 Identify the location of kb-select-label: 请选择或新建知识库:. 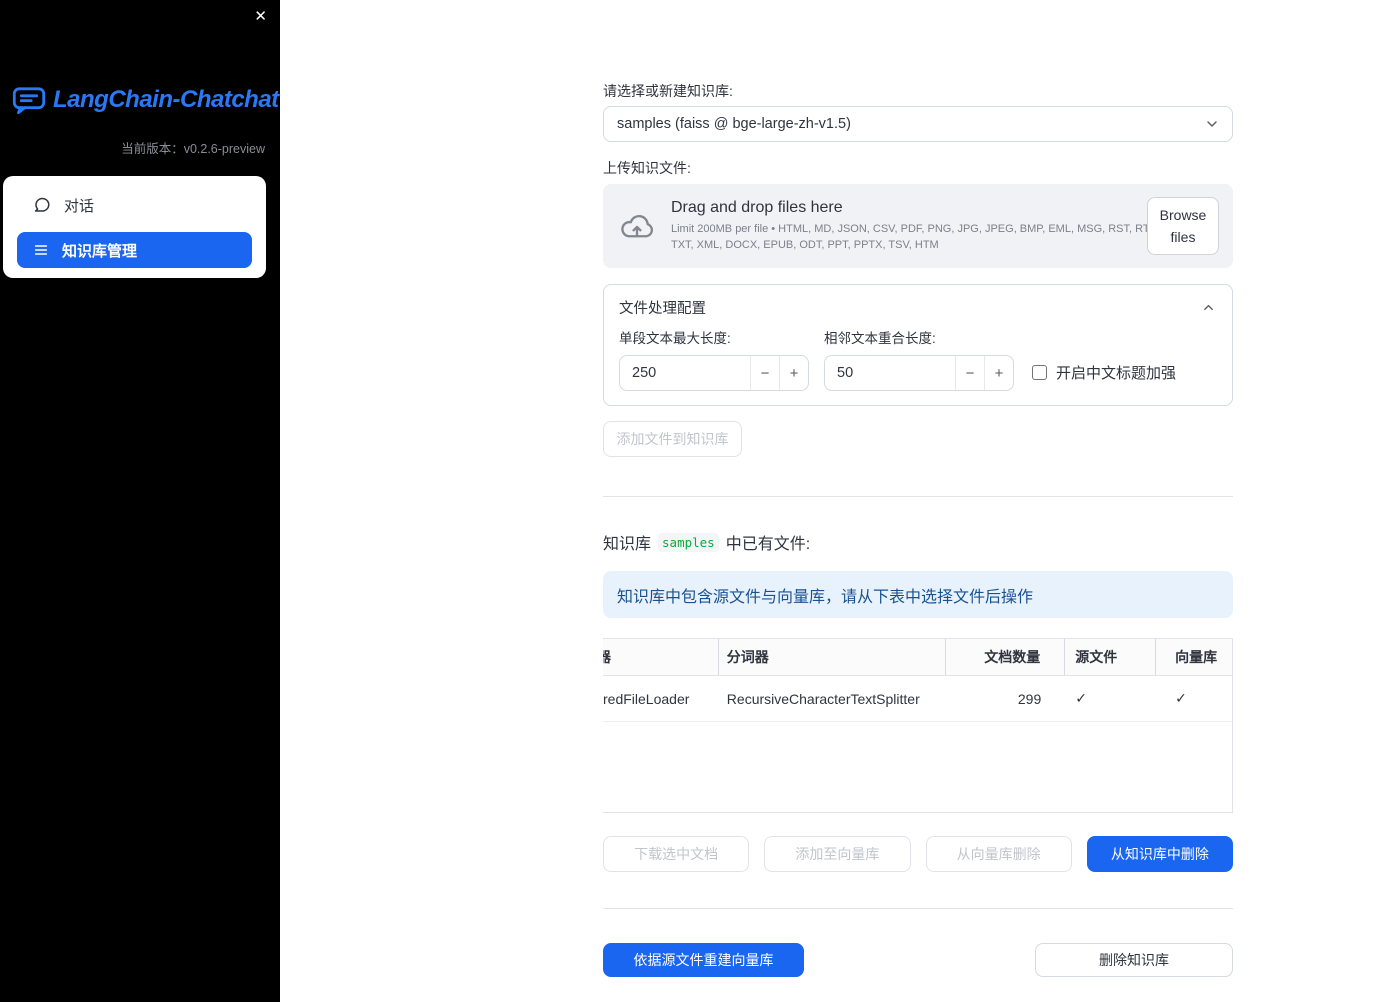
(668, 91).